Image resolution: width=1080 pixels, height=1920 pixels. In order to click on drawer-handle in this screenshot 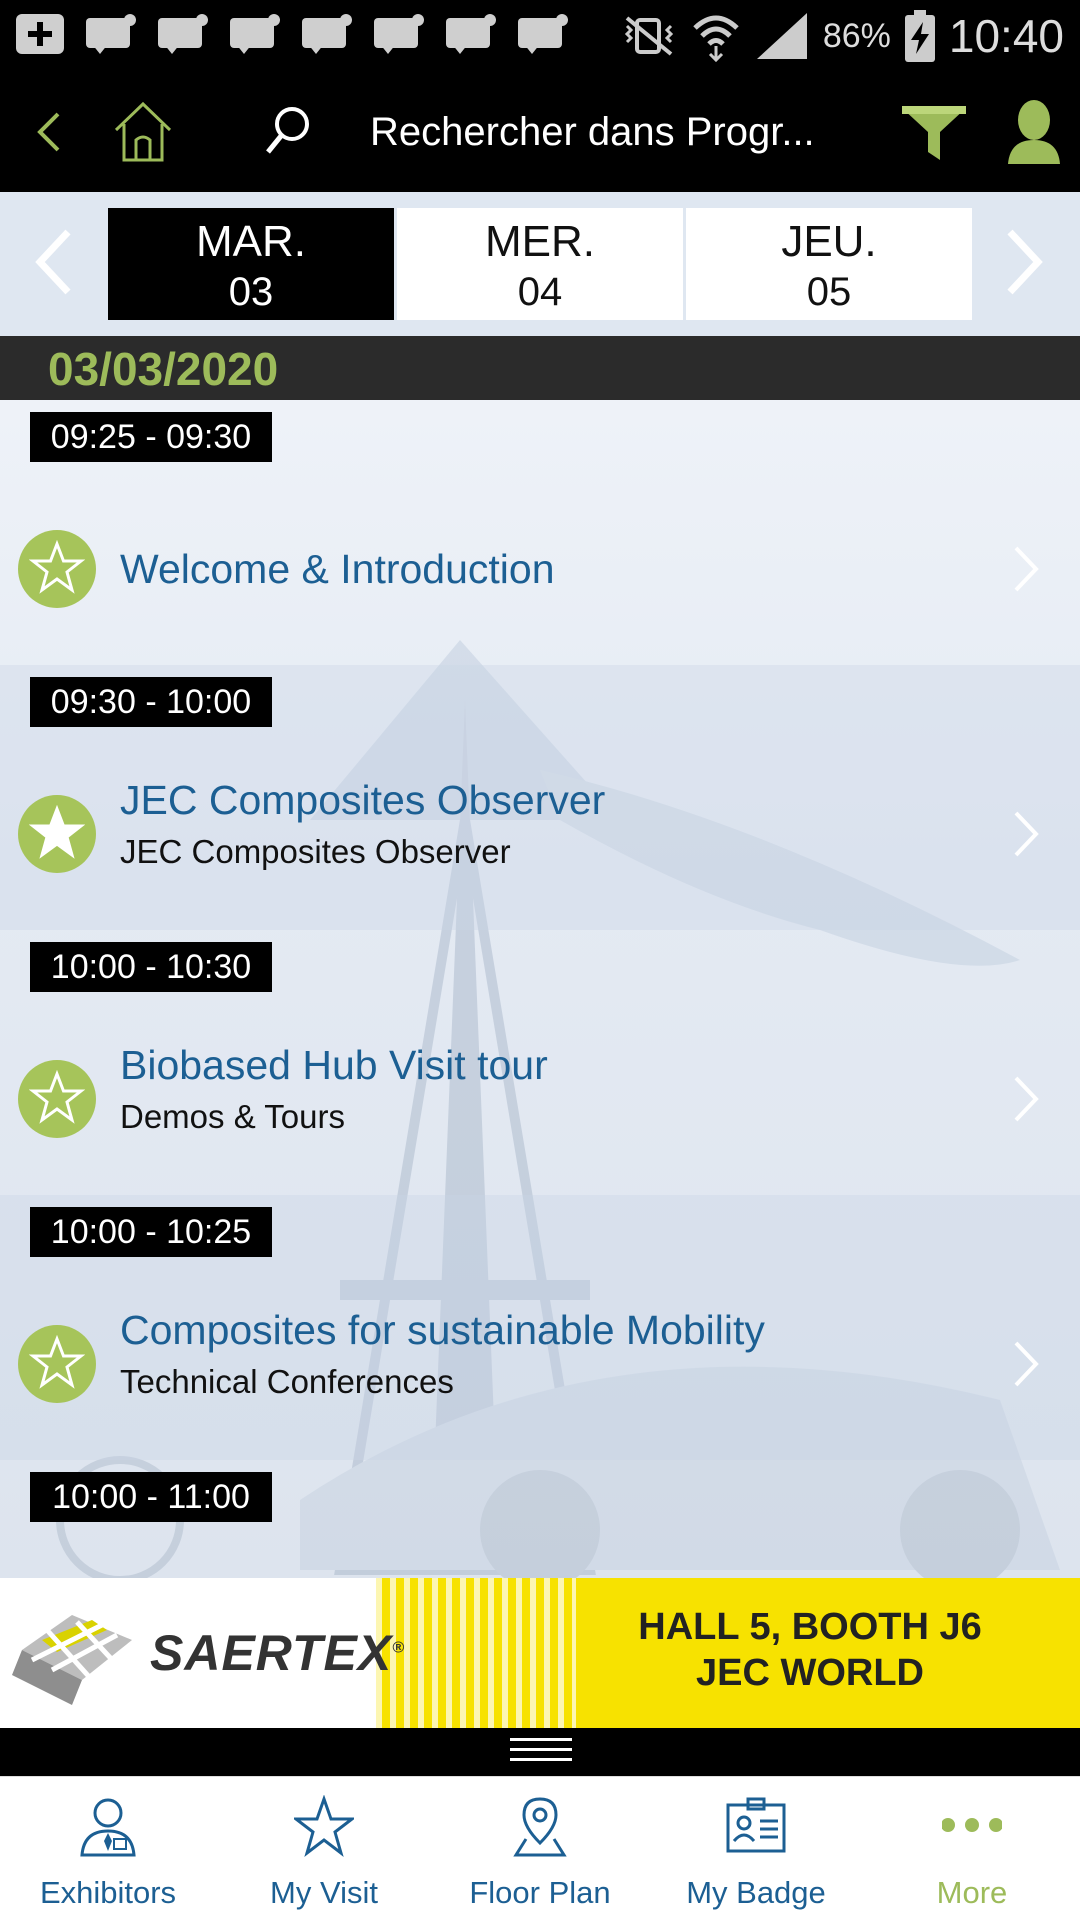, I will do `click(540, 1752)`.